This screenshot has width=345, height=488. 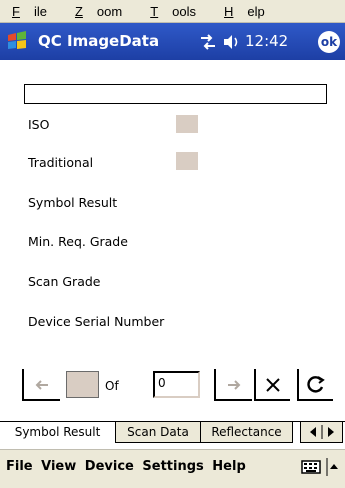 I want to click on current-record-field, so click(x=82, y=384).